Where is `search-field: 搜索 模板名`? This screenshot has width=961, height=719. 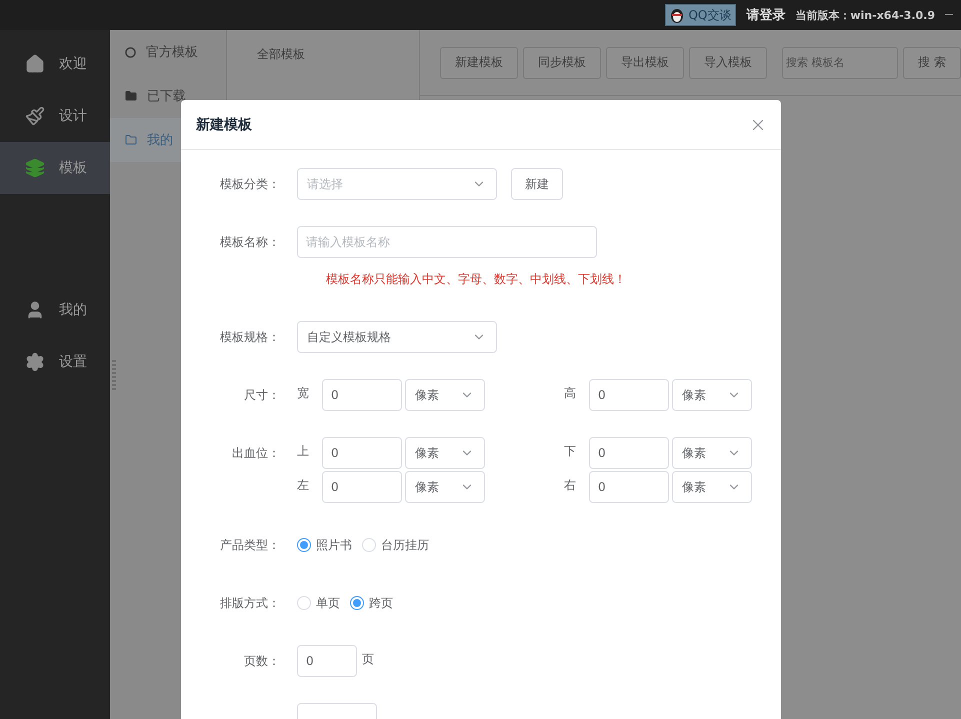 search-field: 搜索 模板名 is located at coordinates (840, 62).